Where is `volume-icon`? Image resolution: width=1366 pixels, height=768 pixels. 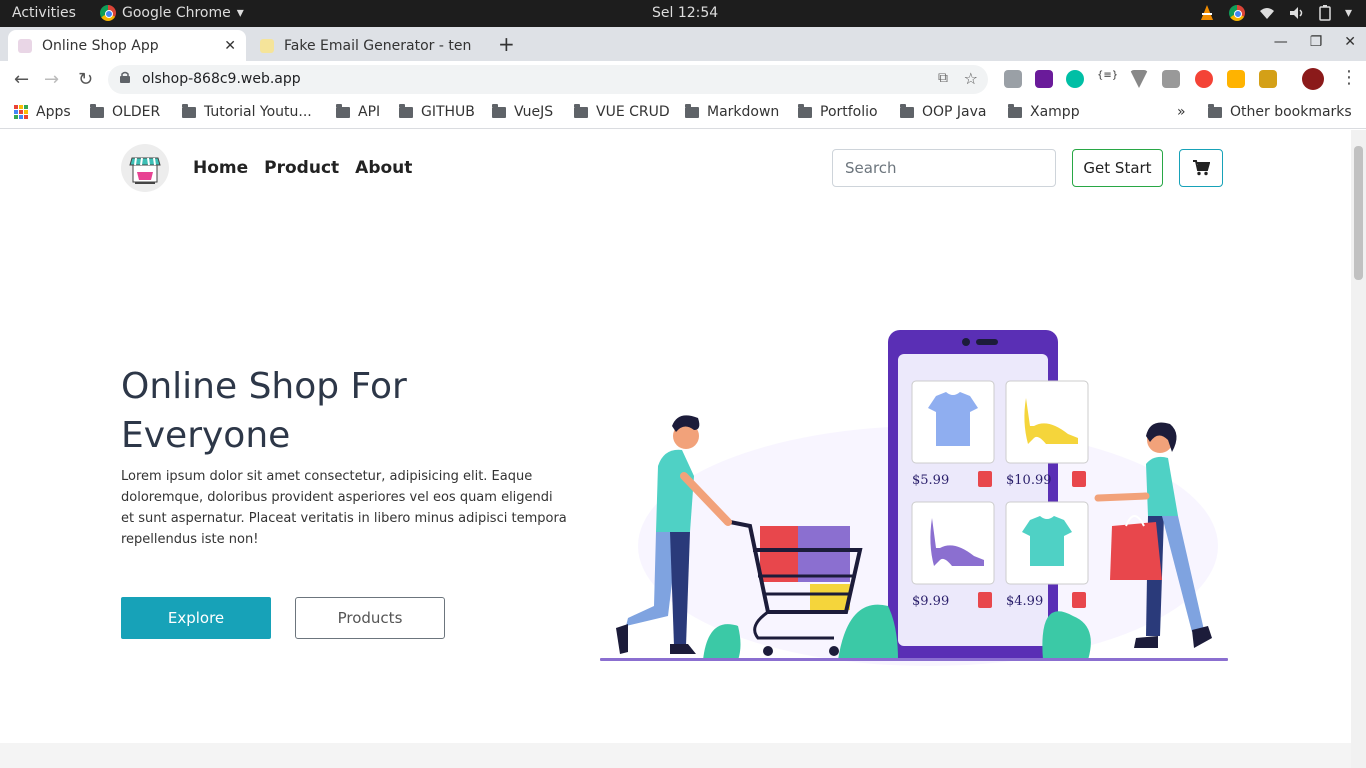
volume-icon is located at coordinates (1297, 13).